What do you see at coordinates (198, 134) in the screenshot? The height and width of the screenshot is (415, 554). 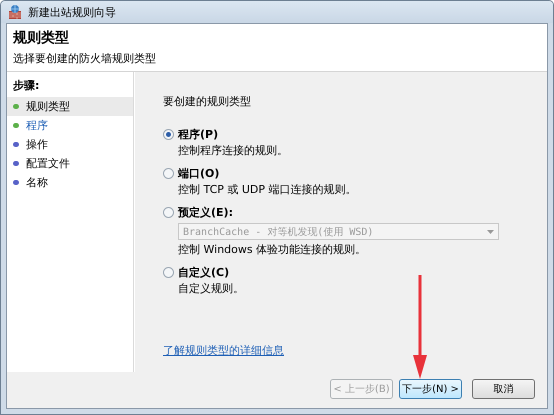 I see `option-label: 程序(P)` at bounding box center [198, 134].